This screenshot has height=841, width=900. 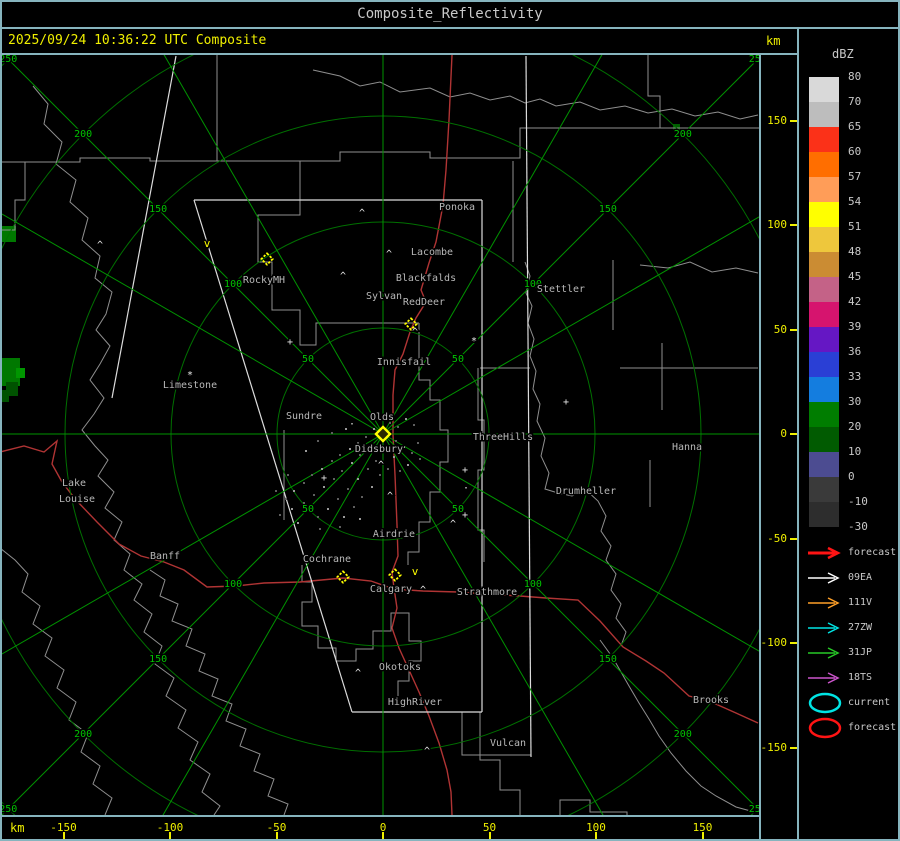 What do you see at coordinates (824, 653) in the screenshot?
I see `31JP-arrow-icon` at bounding box center [824, 653].